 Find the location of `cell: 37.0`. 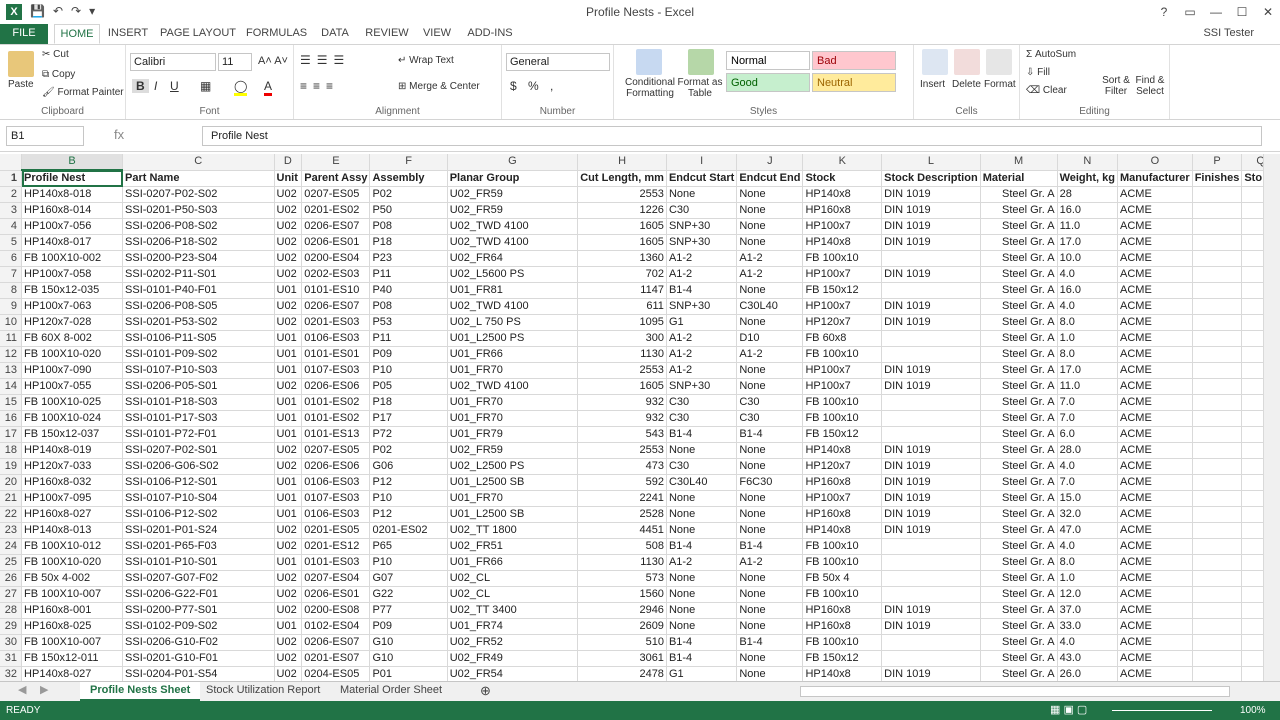

cell: 37.0 is located at coordinates (1088, 610).